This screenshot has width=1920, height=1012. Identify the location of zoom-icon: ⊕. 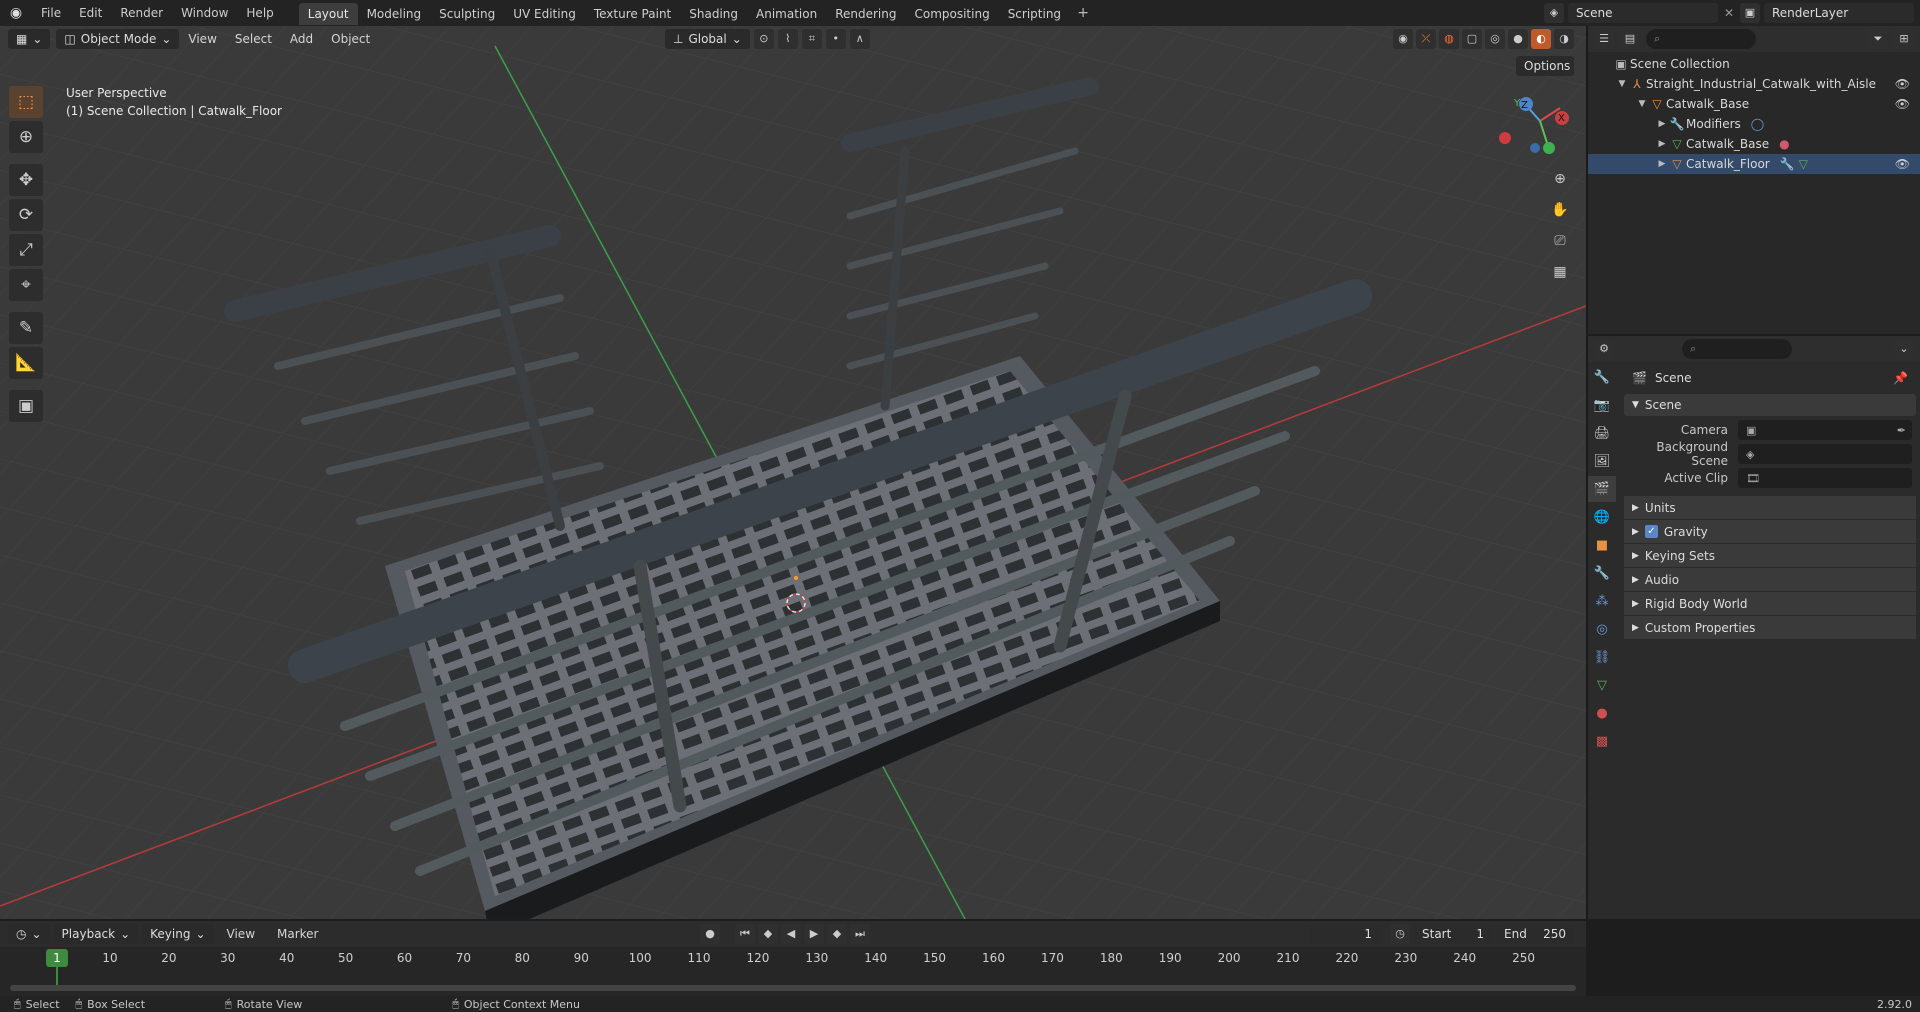
(1560, 179).